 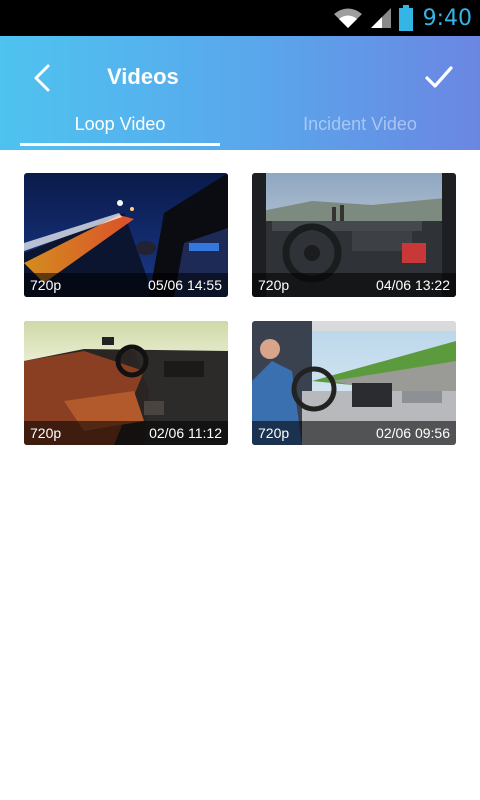 What do you see at coordinates (413, 285) in the screenshot?
I see `video-date: 04/06 13:22` at bounding box center [413, 285].